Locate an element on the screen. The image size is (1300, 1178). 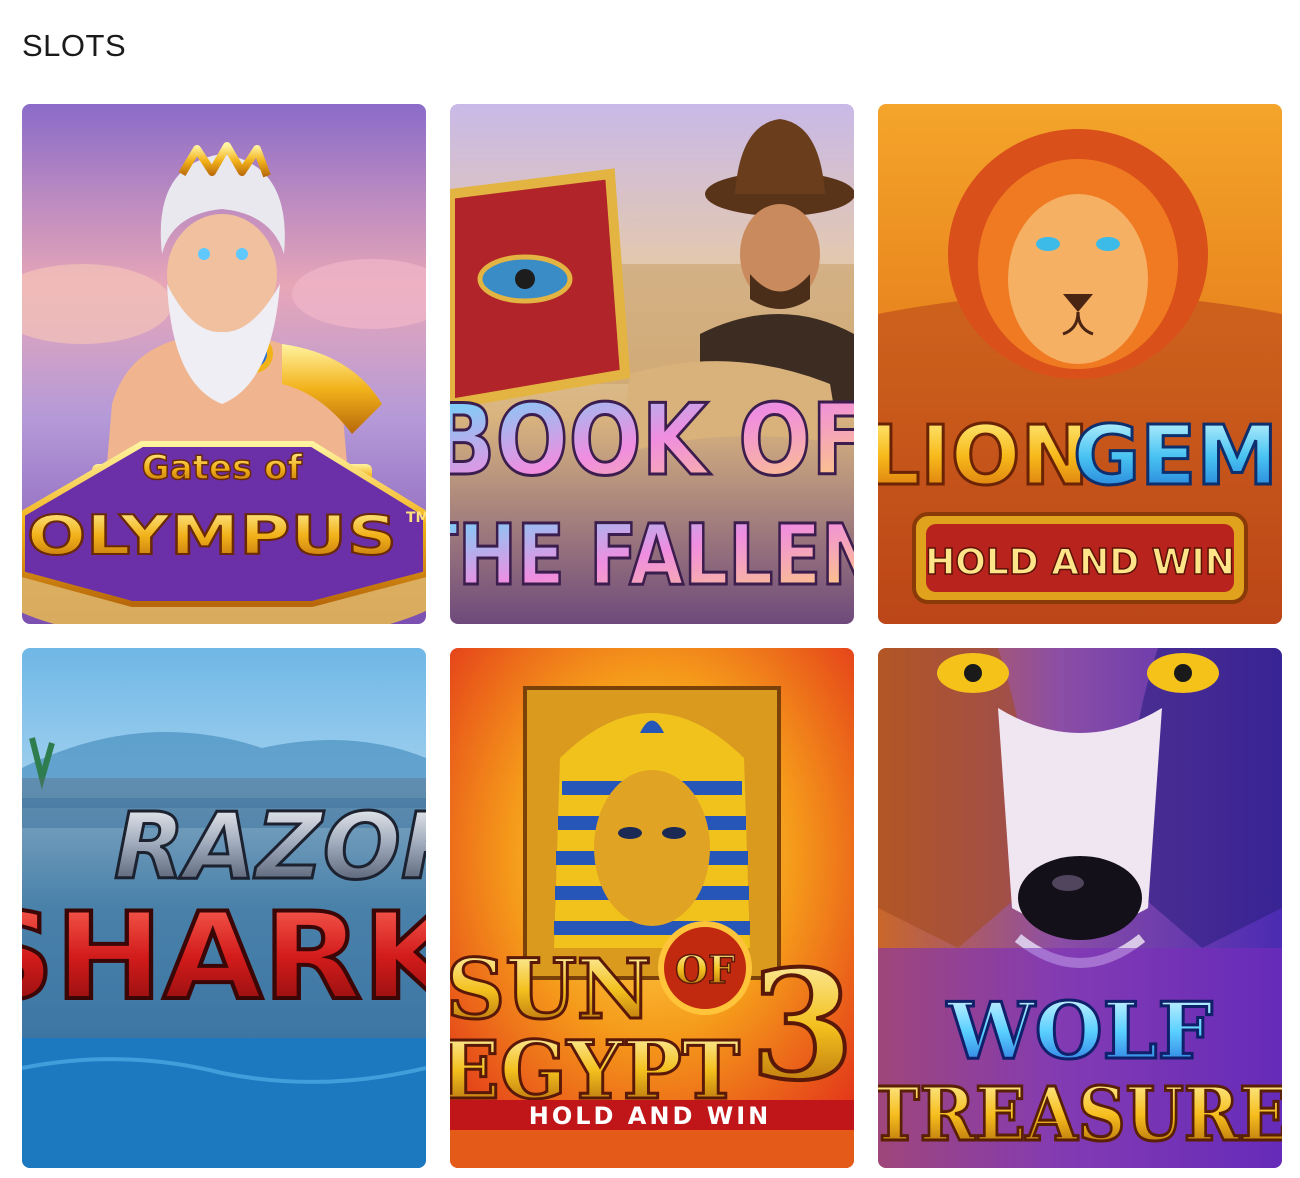
title-word-1: LION is located at coordinates (983, 456).